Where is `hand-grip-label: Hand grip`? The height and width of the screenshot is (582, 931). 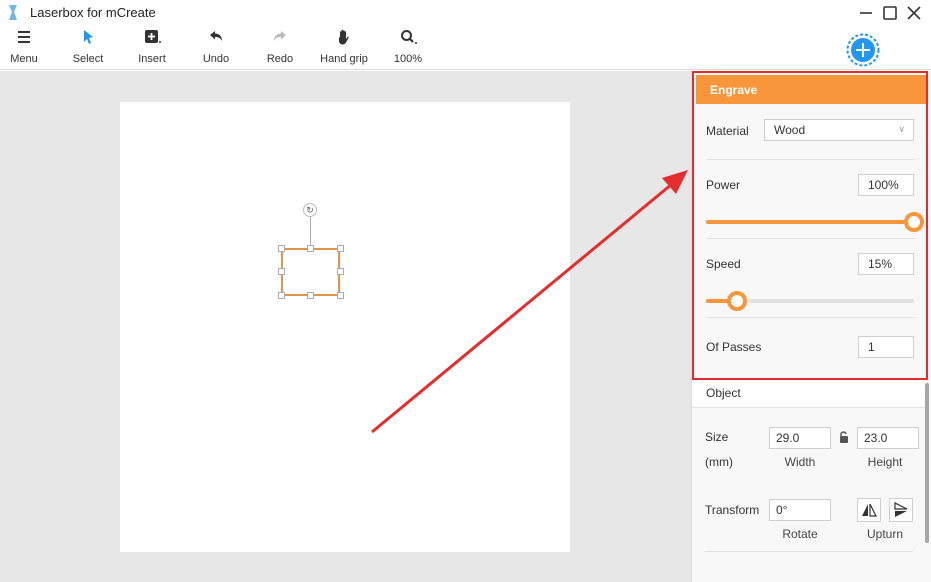
hand-grip-label: Hand grip is located at coordinates (344, 59).